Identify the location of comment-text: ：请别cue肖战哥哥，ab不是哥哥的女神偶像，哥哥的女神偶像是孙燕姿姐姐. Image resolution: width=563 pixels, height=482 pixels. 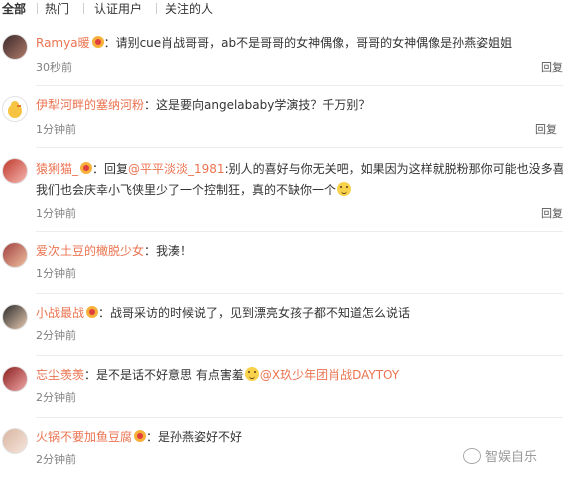
(308, 43).